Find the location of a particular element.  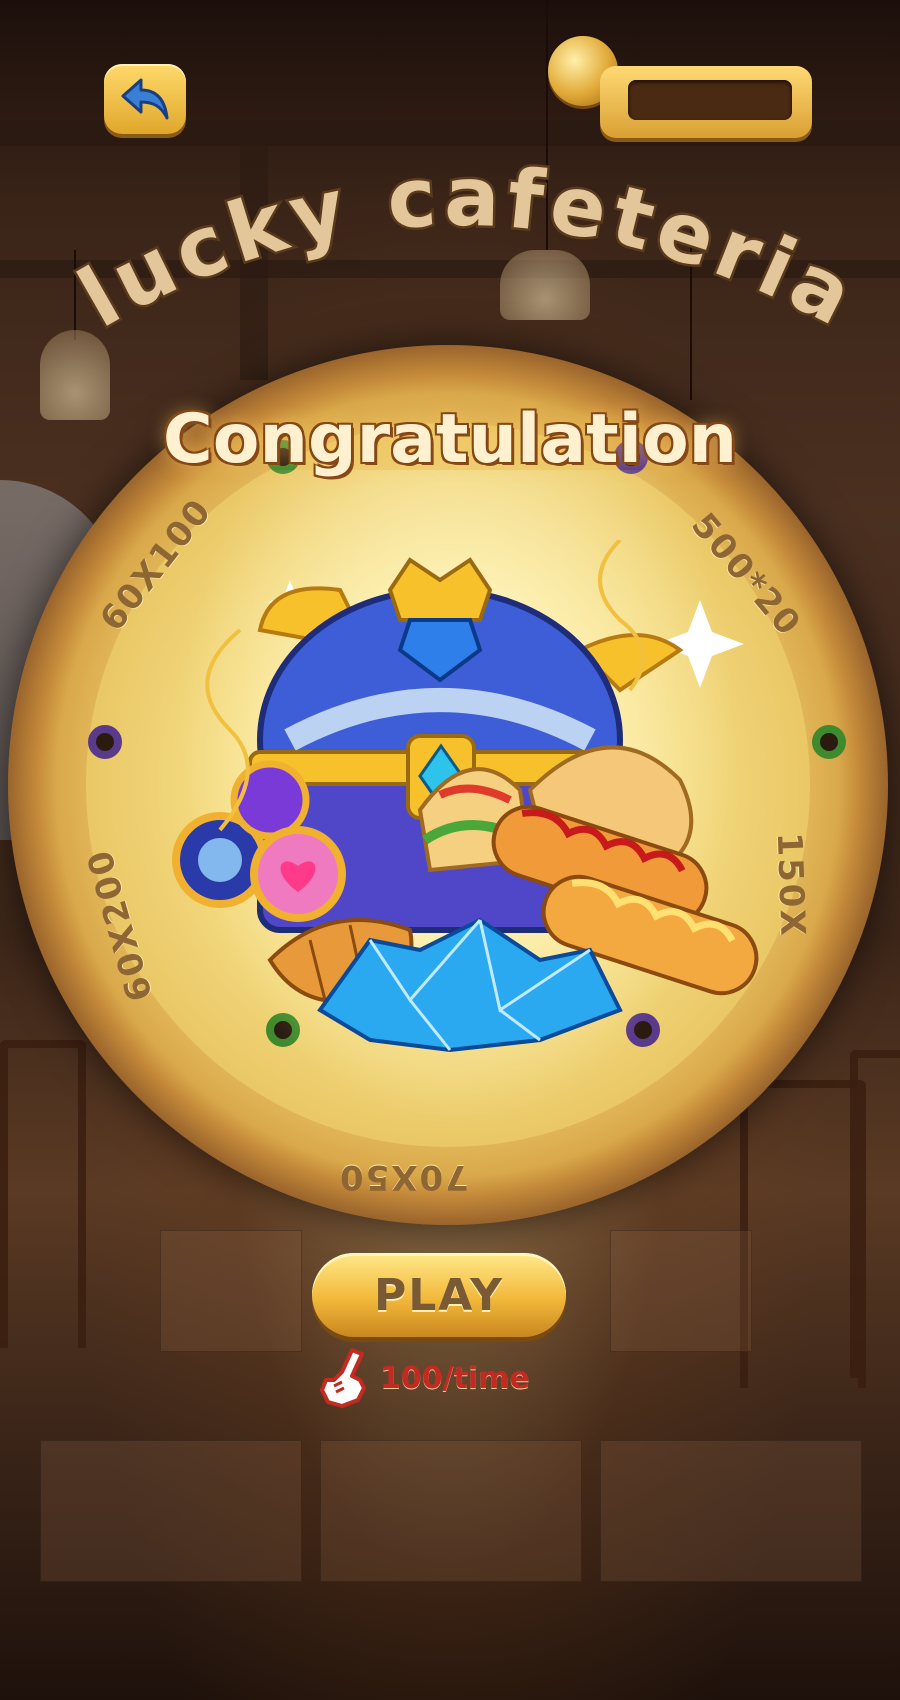

svg-text: lucky cafeteria is located at coordinates (468, 248).